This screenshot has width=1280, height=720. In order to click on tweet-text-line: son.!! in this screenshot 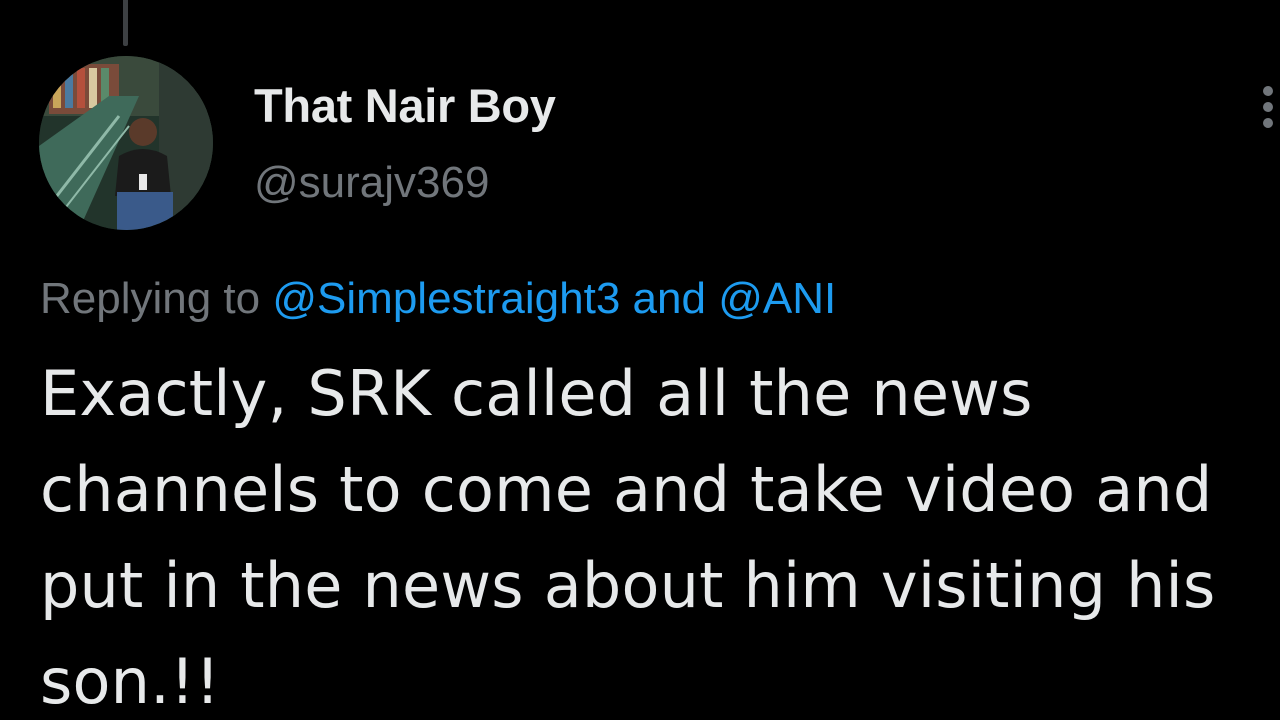, I will do `click(130, 681)`.